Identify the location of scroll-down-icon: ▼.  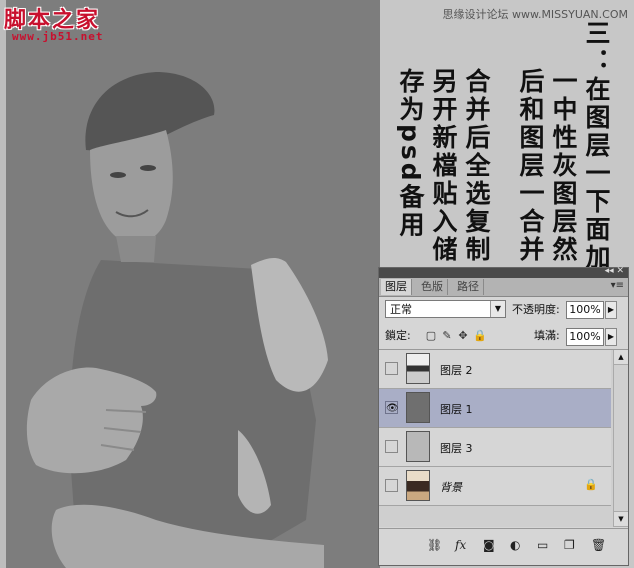
(621, 519).